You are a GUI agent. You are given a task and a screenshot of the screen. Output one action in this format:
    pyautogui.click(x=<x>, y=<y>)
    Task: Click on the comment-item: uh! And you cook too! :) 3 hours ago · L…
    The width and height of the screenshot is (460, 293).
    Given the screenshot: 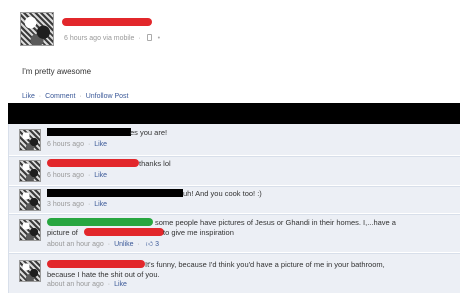 What is the action you would take?
    pyautogui.click(x=234, y=200)
    